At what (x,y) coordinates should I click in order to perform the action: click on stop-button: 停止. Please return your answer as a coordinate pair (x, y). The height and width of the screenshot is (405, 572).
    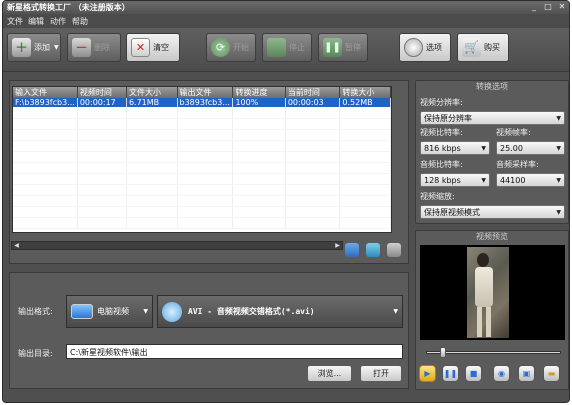
    Looking at the image, I should click on (287, 47).